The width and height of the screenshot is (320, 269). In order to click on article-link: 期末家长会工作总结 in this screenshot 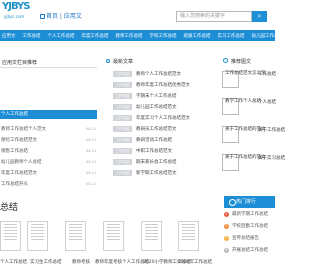, I will do `click(156, 162)`.